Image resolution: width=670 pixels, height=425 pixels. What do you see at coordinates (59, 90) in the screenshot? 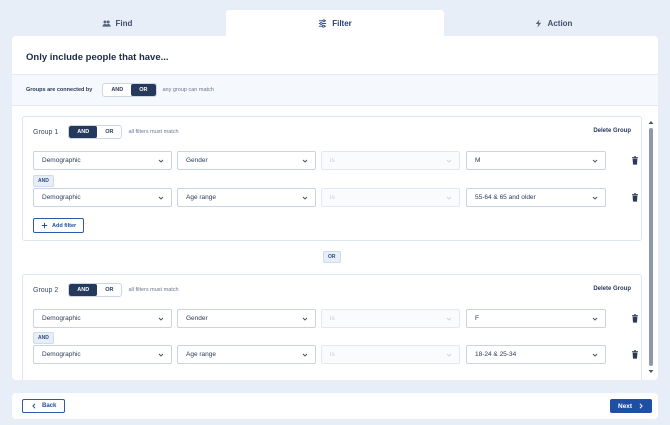
I see `connector-label: Groups are connected by` at bounding box center [59, 90].